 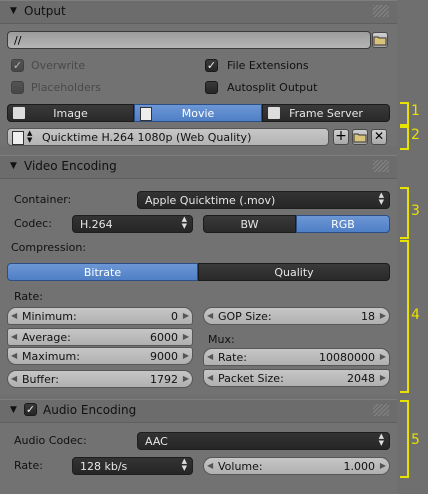 I want to click on tab-image-label: Image, so click(x=70, y=113).